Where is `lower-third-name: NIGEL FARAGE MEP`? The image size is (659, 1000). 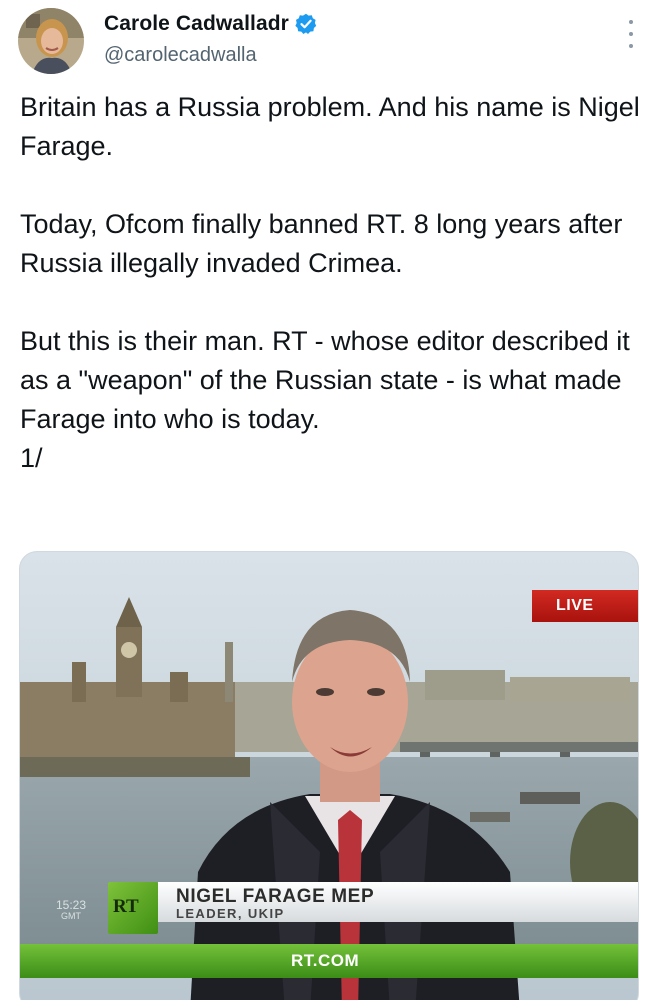 lower-third-name: NIGEL FARAGE MEP is located at coordinates (275, 896).